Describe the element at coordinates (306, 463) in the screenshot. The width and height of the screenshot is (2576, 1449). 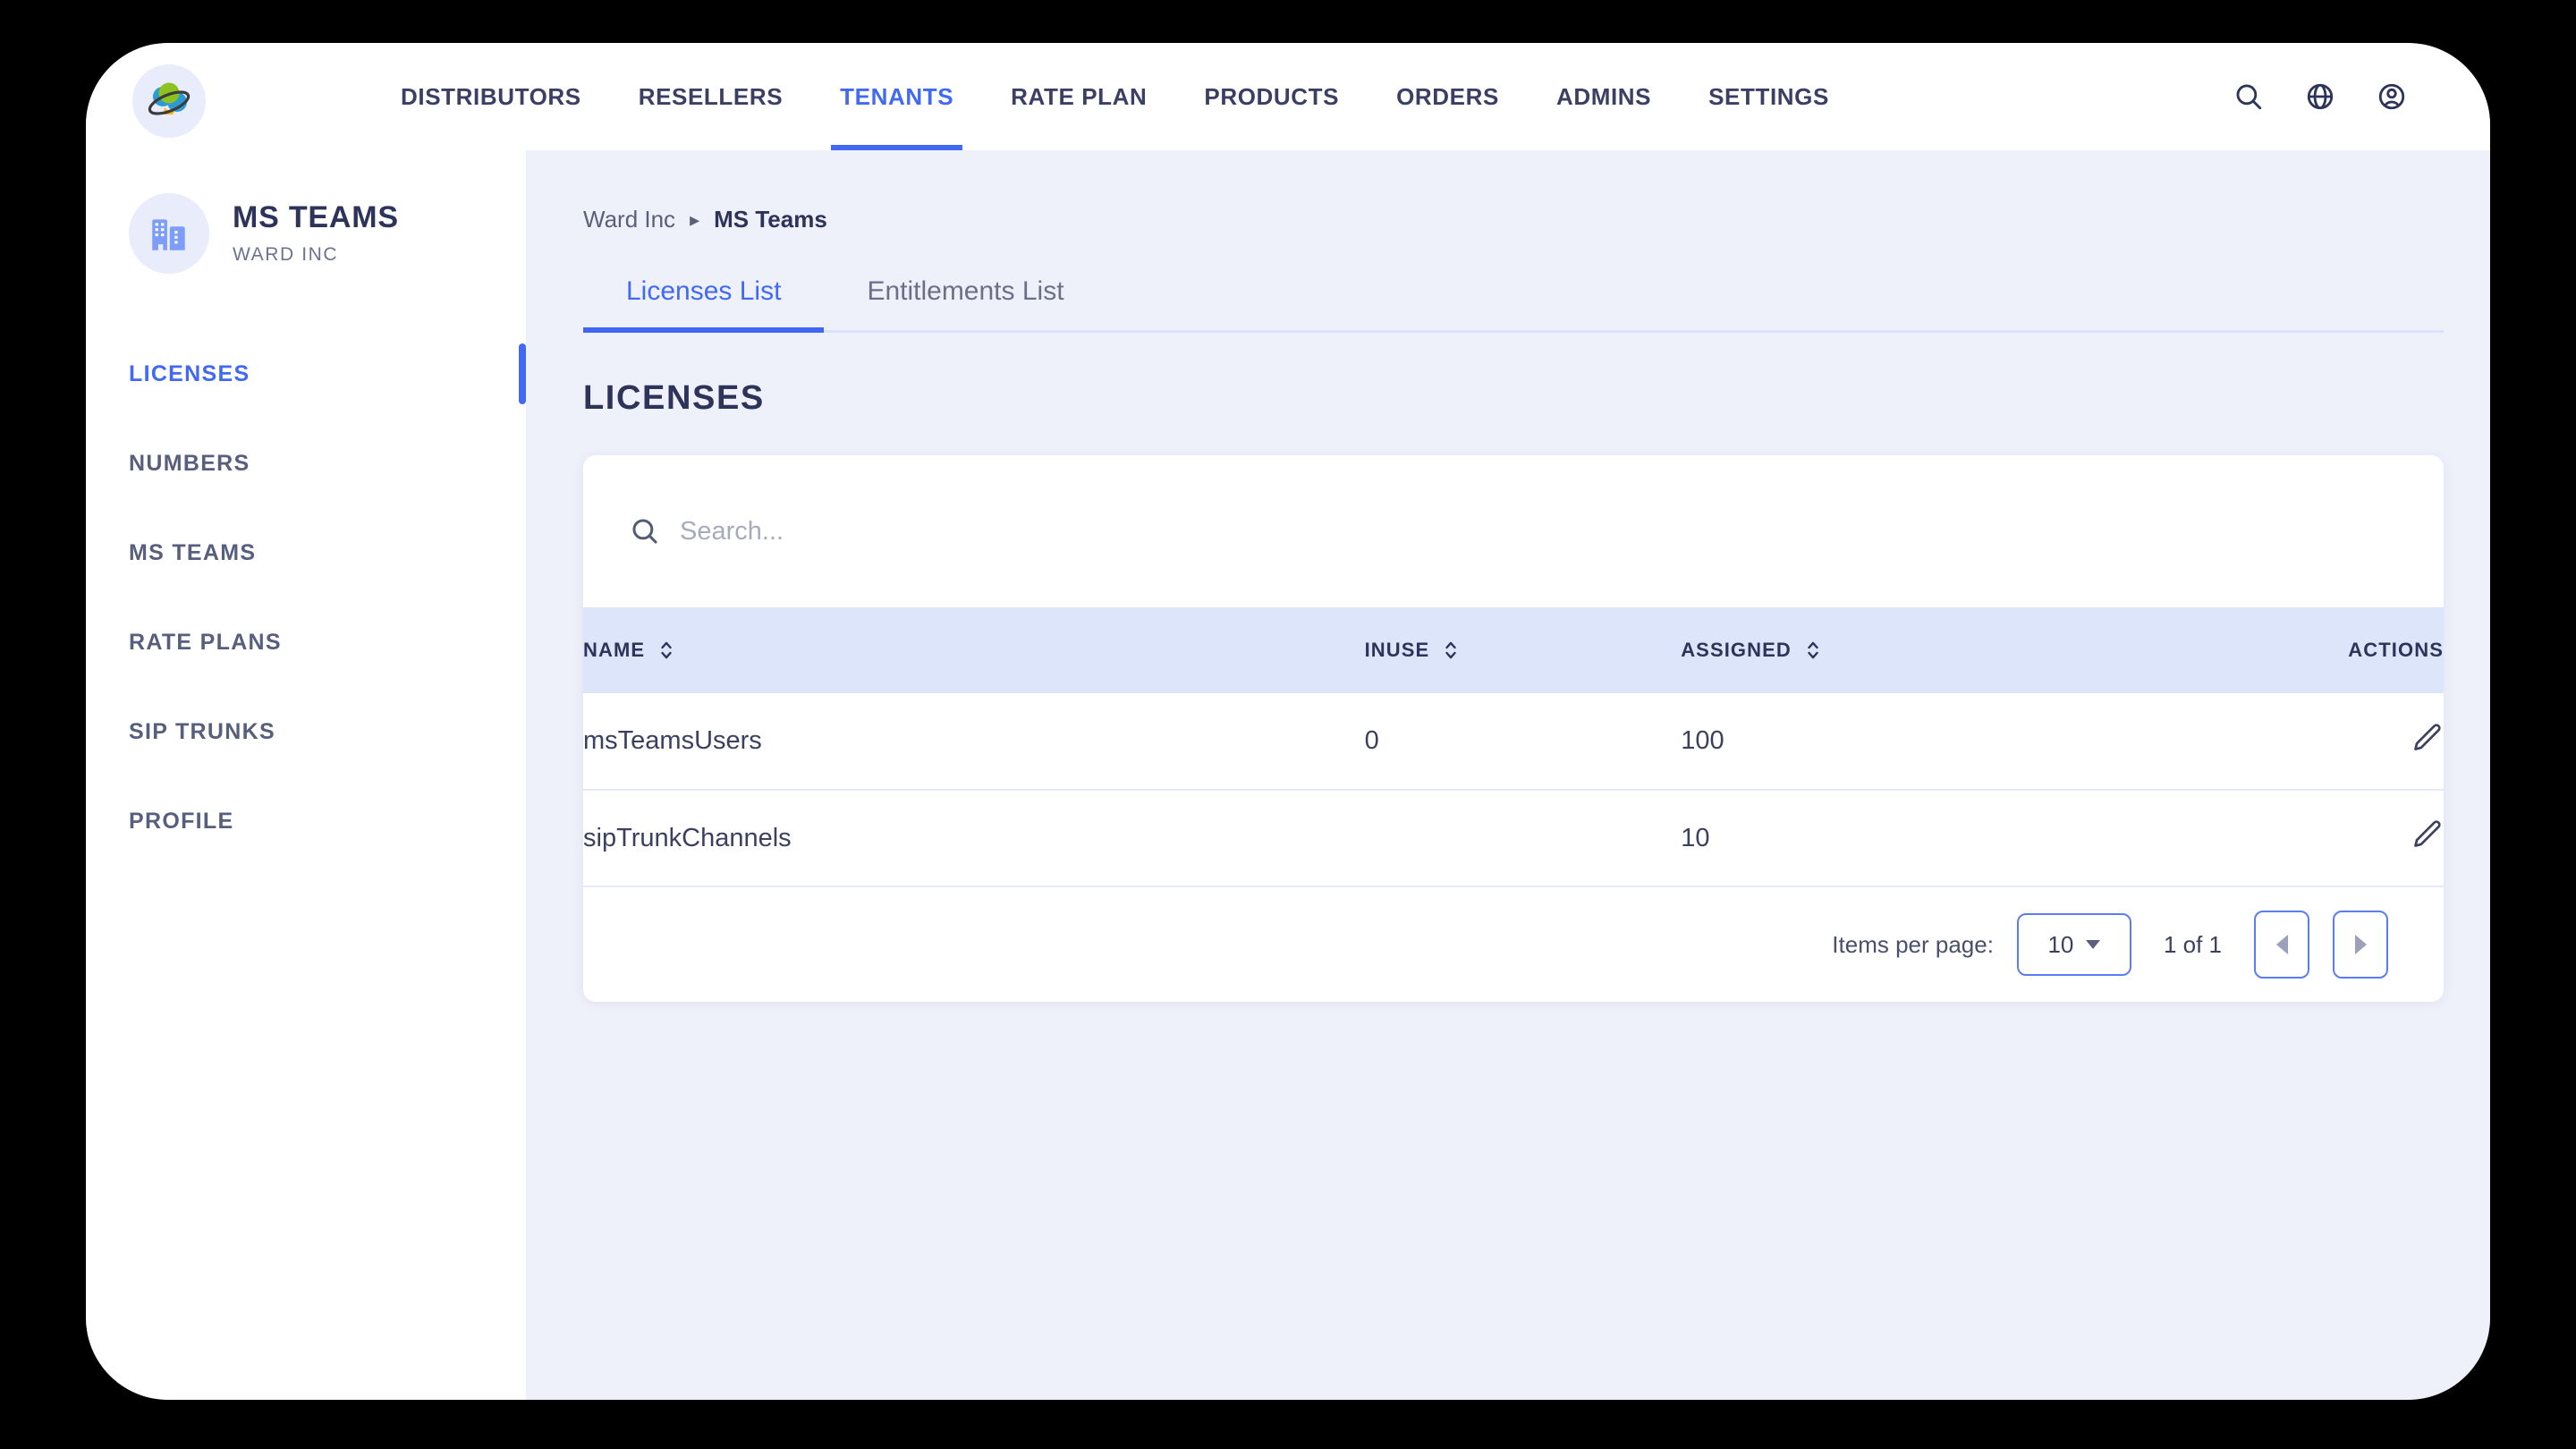
I see `sidebar-item-numbers: NUMBERS` at that location.